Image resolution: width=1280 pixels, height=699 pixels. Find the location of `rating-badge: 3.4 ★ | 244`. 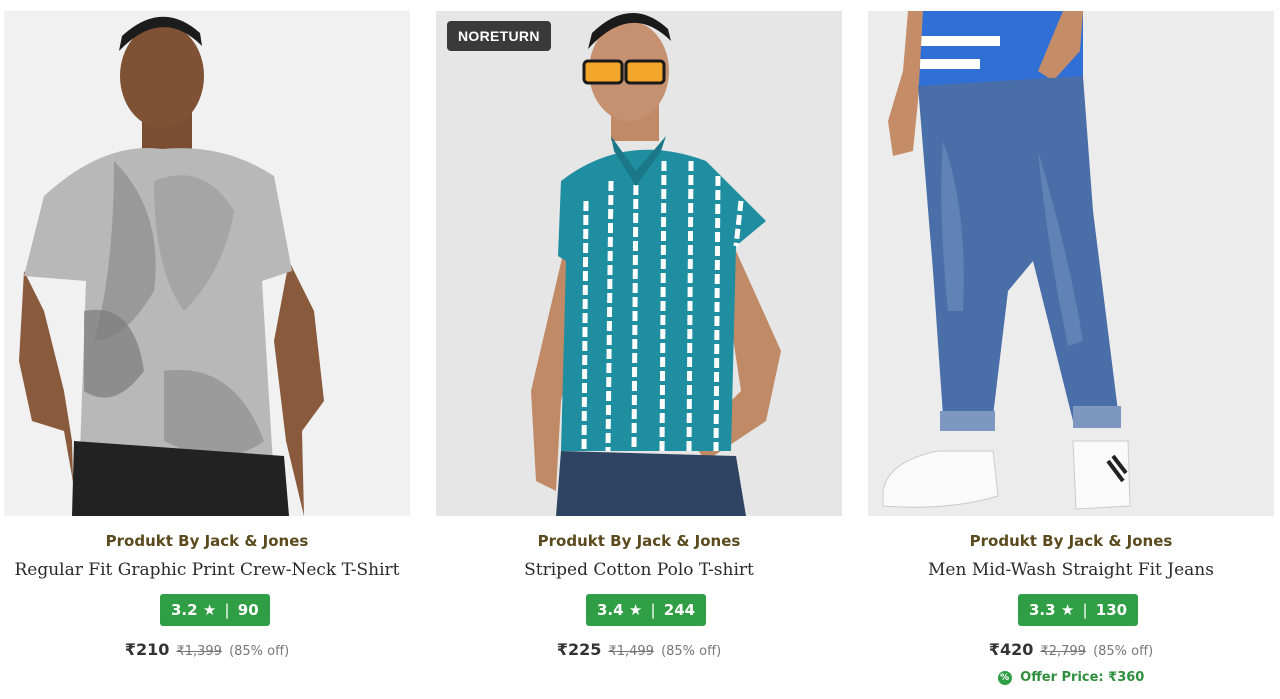

rating-badge: 3.4 ★ | 244 is located at coordinates (646, 610).